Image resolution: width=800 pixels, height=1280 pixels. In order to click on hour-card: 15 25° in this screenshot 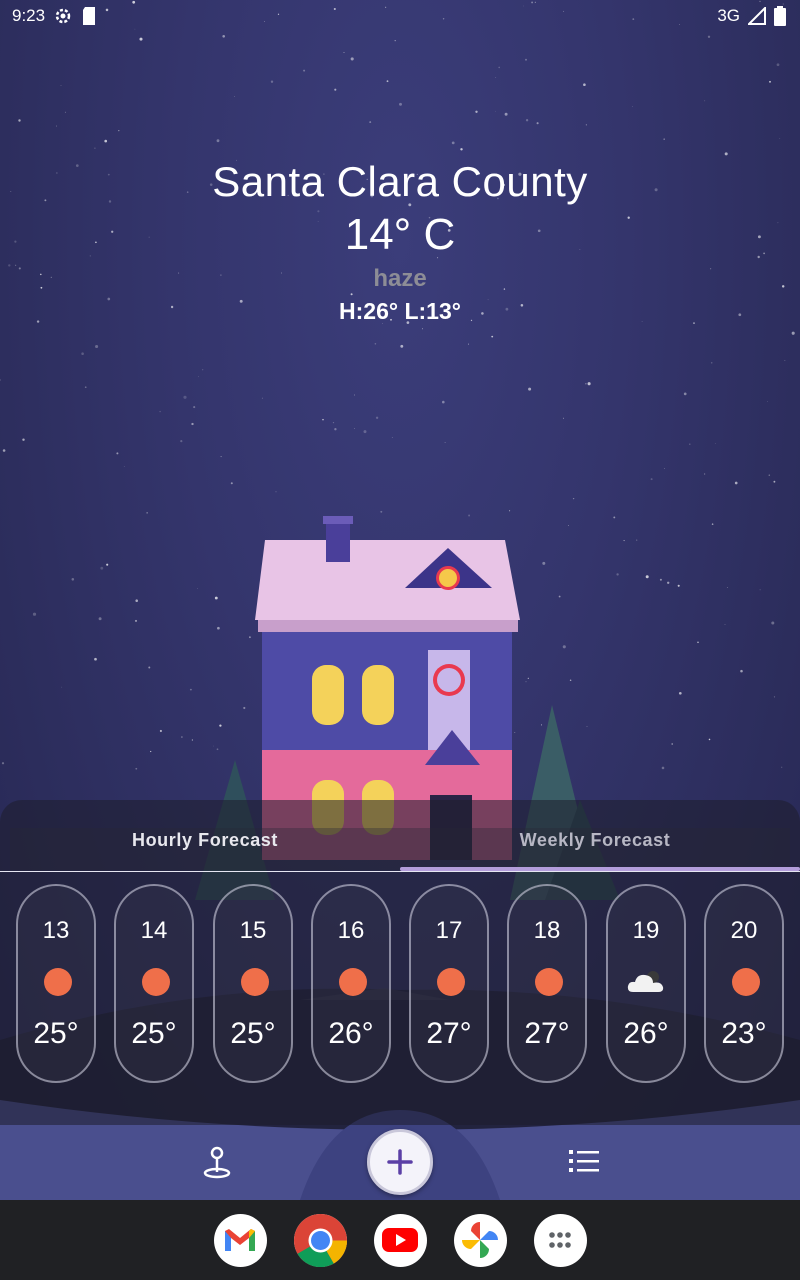, I will do `click(253, 983)`.